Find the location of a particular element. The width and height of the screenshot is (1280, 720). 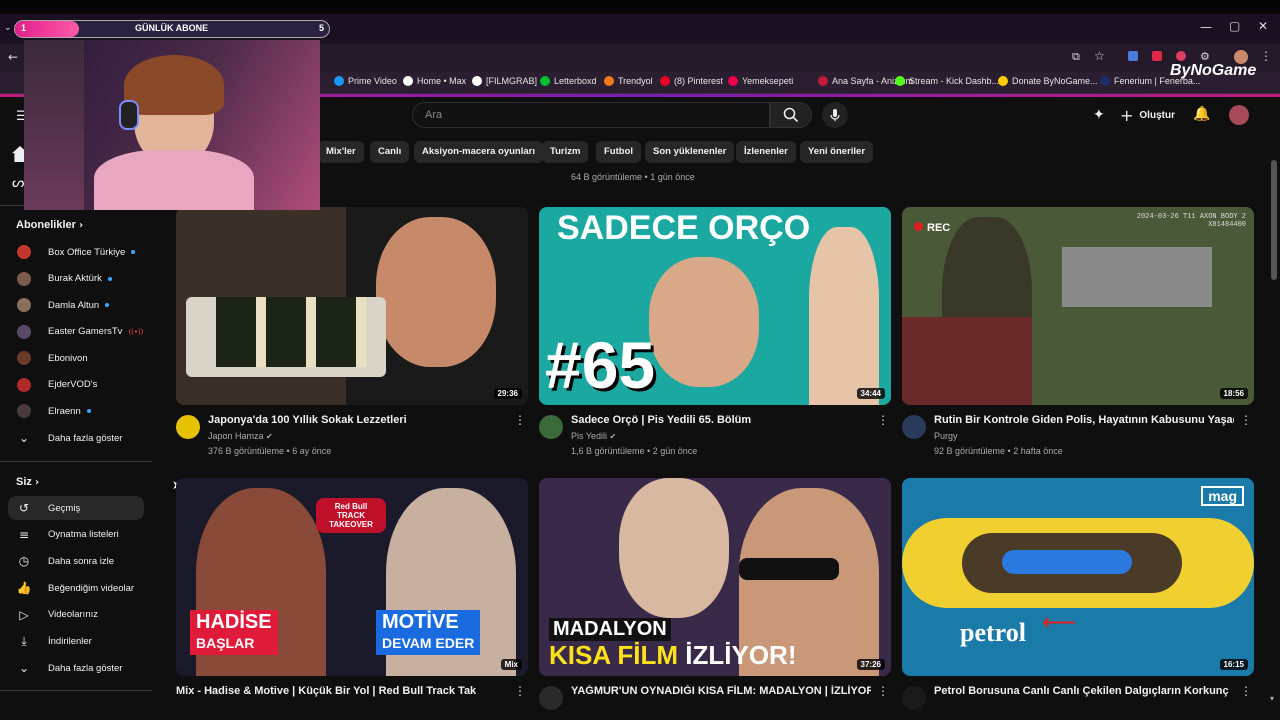

video-channel: Purgy is located at coordinates (946, 436).